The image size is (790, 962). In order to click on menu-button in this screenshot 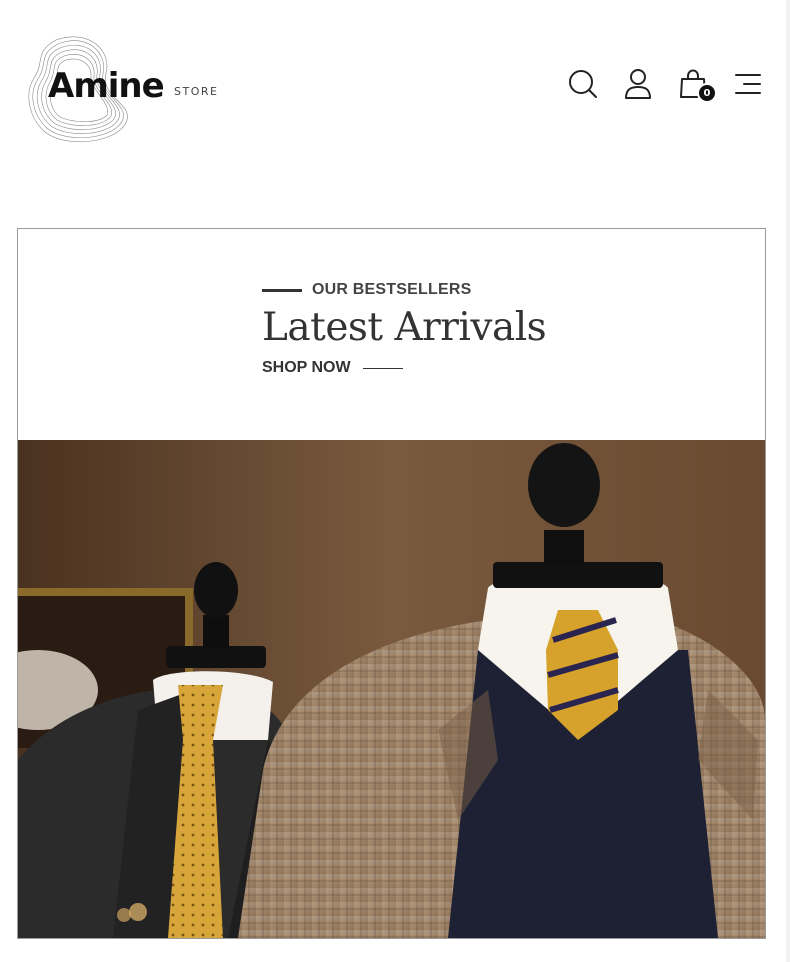, I will do `click(748, 84)`.